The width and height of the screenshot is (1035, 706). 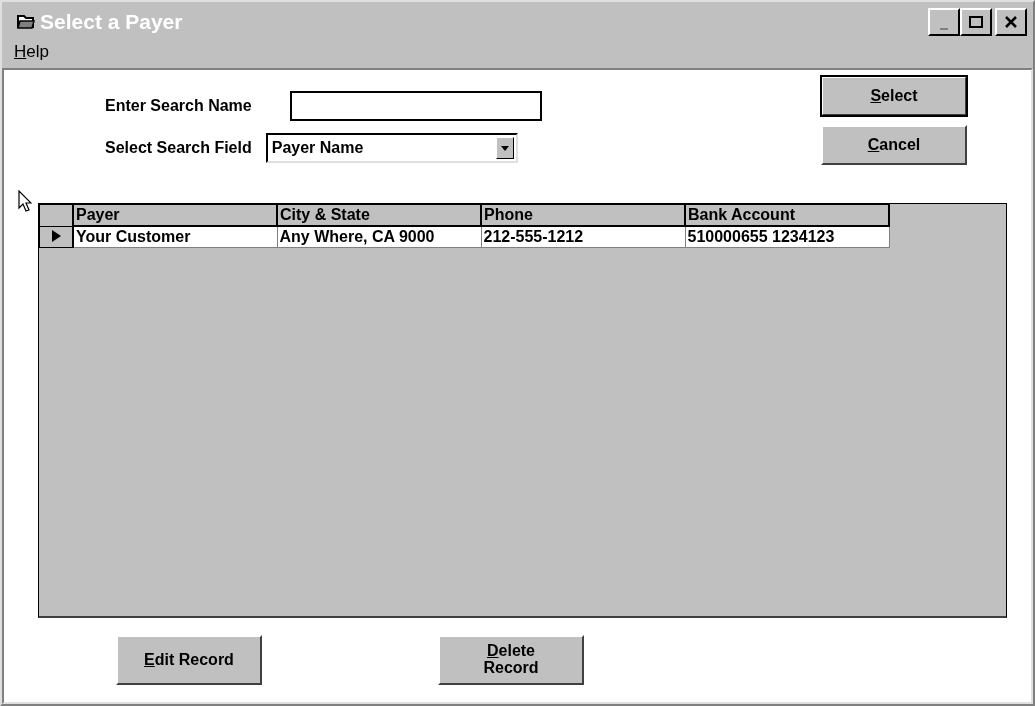 I want to click on table-cell: 212-555-1212, so click(x=583, y=237).